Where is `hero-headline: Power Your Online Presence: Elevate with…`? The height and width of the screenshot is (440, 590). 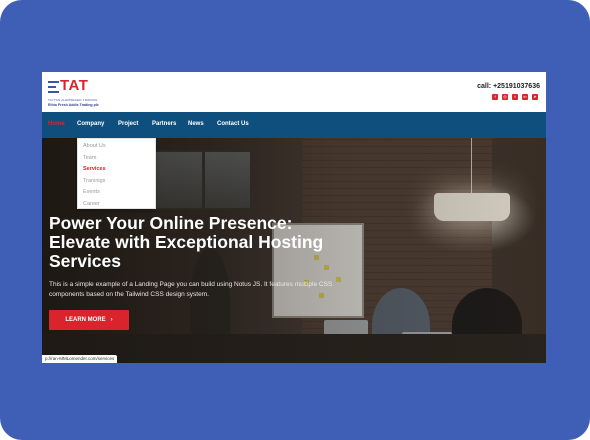
hero-headline: Power Your Online Presence: Elevate with… is located at coordinates (186, 242).